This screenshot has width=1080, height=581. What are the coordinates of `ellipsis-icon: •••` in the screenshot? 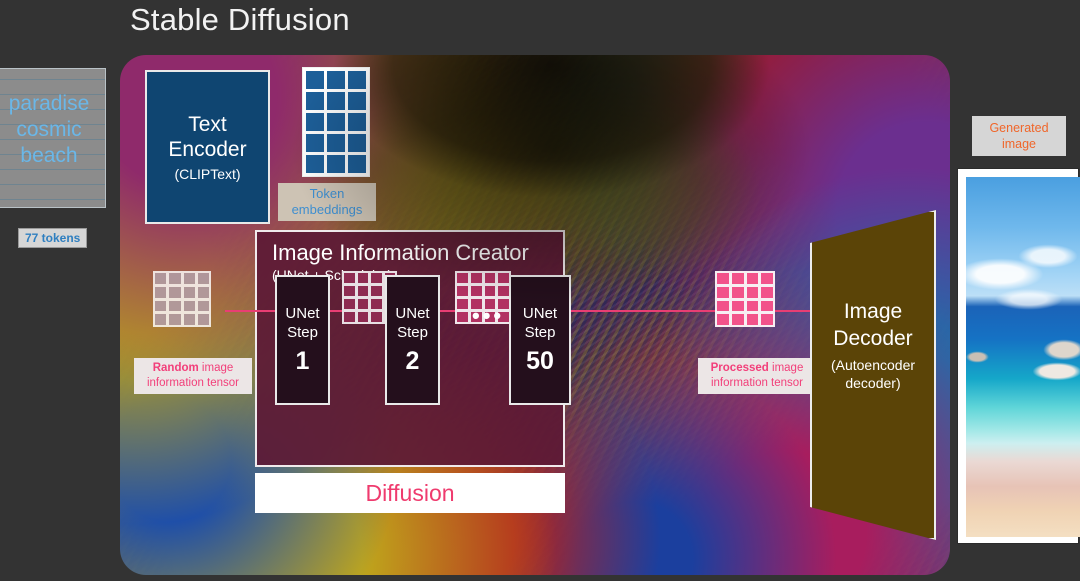 It's located at (488, 315).